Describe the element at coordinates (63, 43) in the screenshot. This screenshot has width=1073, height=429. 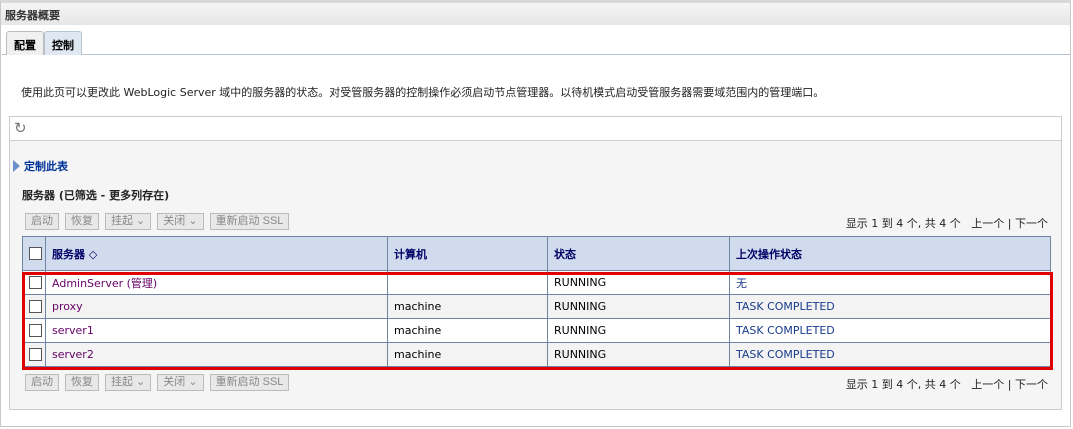
I see `tab-control: 控制` at that location.